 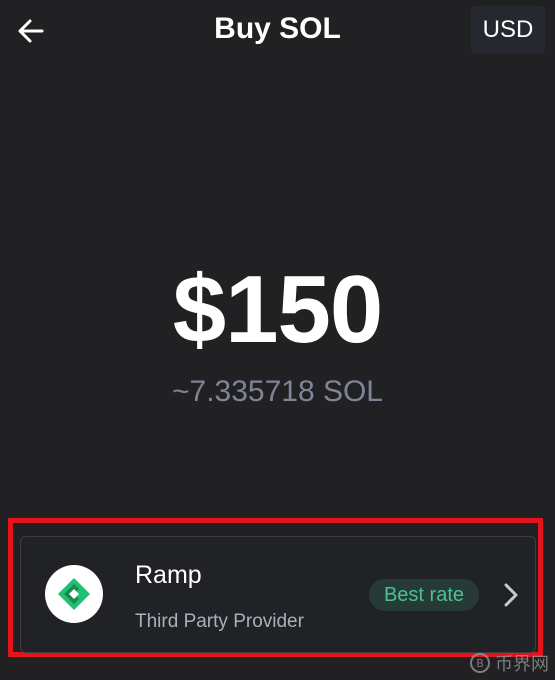 I want to click on provider-subtitle: Third Party Provider, so click(x=219, y=621).